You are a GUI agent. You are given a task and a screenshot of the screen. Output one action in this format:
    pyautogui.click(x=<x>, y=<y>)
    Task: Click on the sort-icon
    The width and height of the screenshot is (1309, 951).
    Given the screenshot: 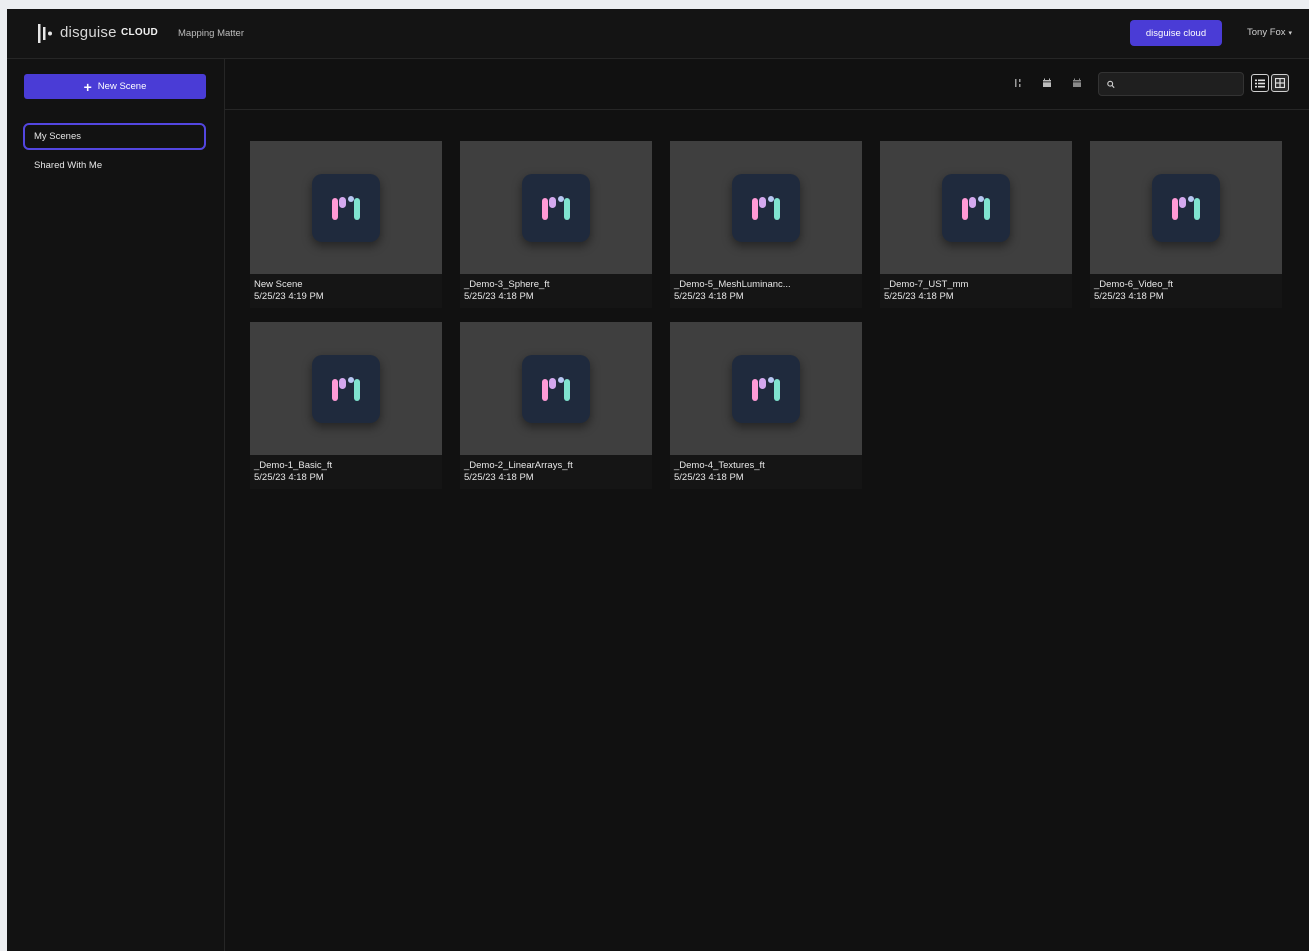 What is the action you would take?
    pyautogui.click(x=1019, y=83)
    